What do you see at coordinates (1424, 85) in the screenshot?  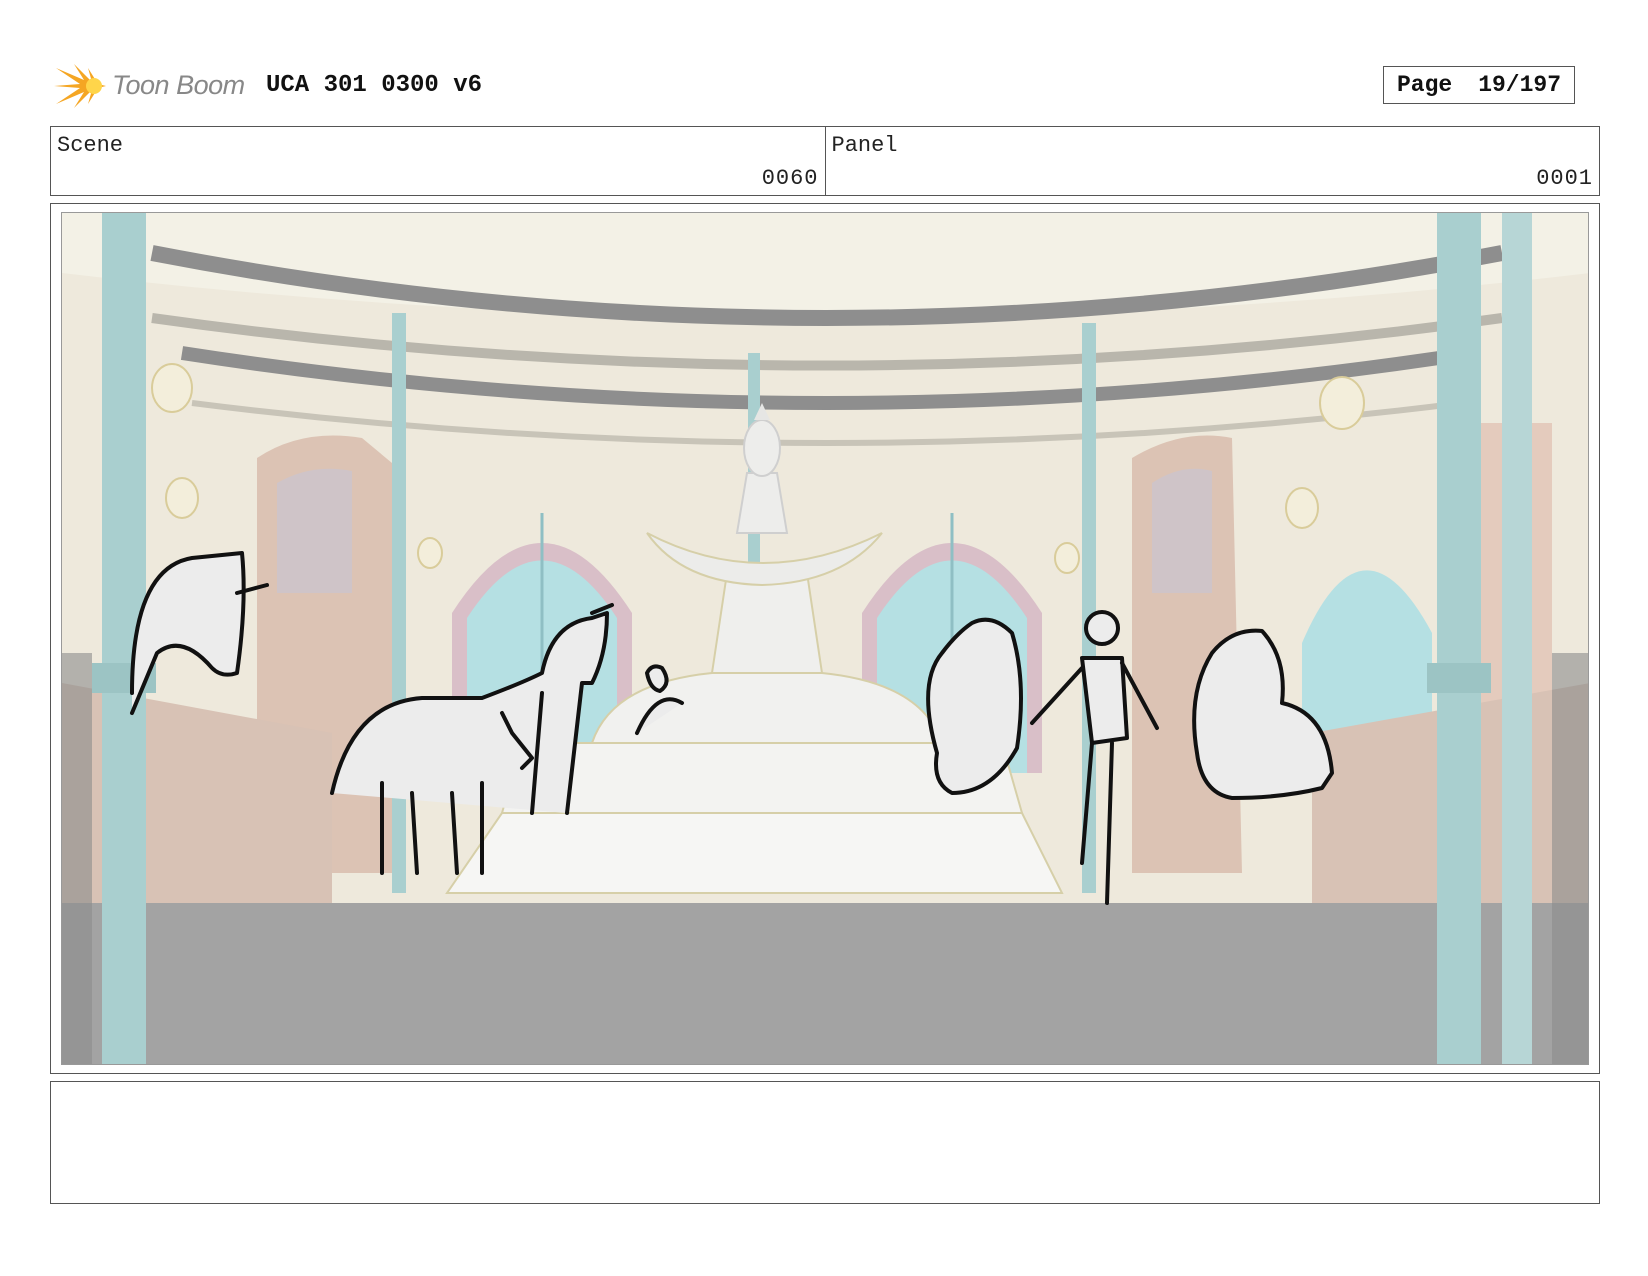 I see `page-label: Page` at bounding box center [1424, 85].